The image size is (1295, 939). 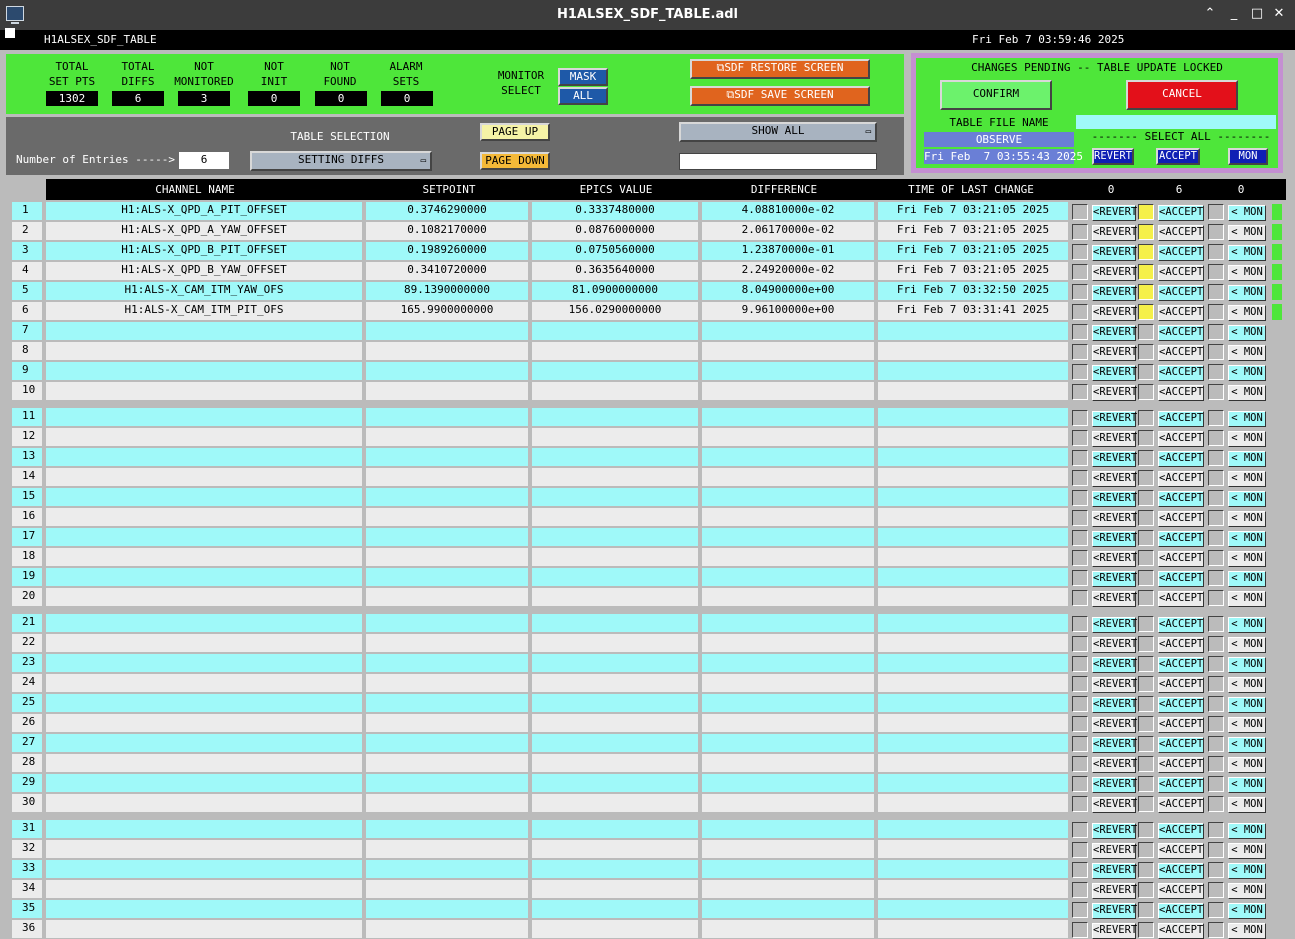 I want to click on shade-icon: ⌃, so click(x=1210, y=14).